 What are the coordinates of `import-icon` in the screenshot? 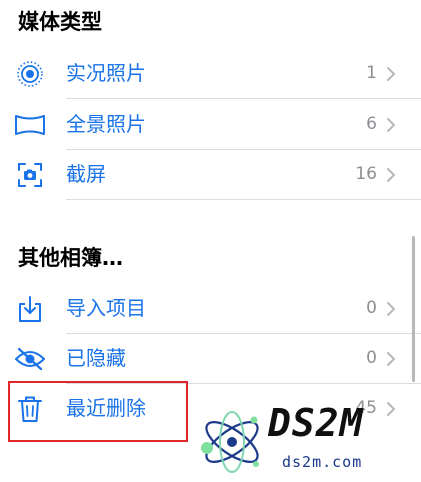 It's located at (30, 309).